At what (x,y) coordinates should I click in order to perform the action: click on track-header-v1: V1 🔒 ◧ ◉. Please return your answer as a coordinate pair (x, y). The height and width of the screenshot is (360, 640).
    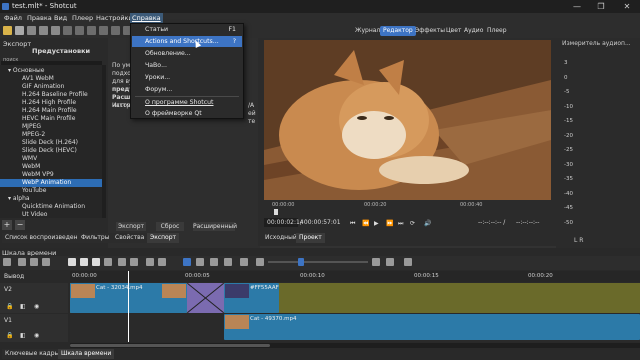
    Looking at the image, I should click on (34, 328).